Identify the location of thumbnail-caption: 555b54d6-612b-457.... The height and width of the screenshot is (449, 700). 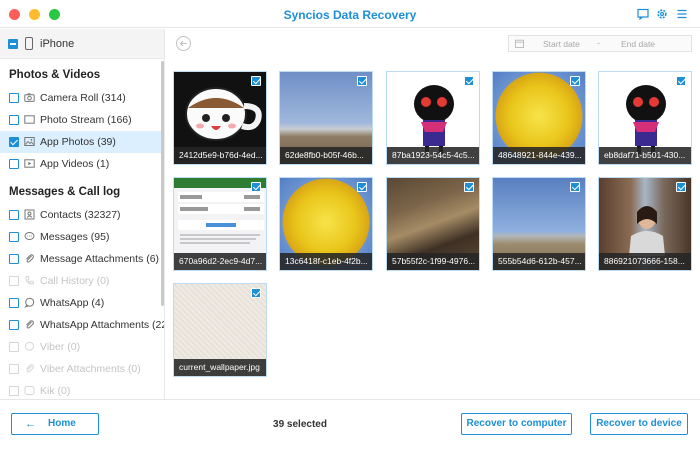
(539, 261).